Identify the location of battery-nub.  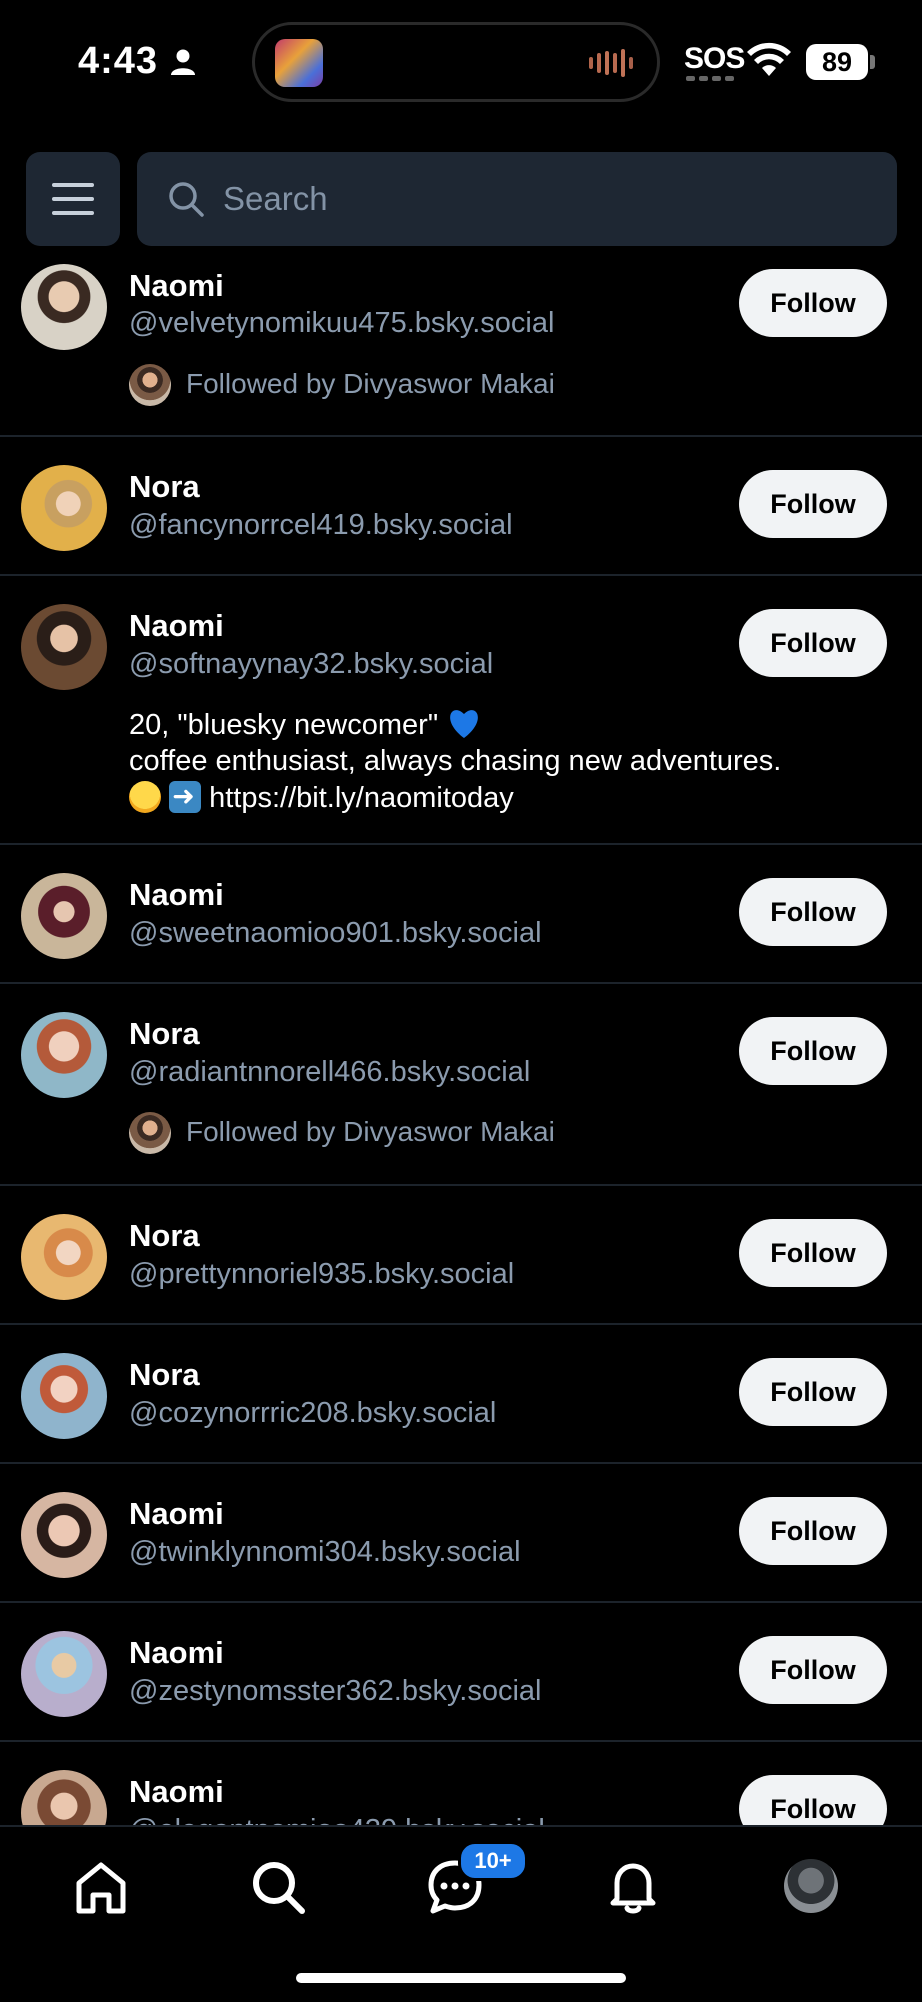
(872, 62).